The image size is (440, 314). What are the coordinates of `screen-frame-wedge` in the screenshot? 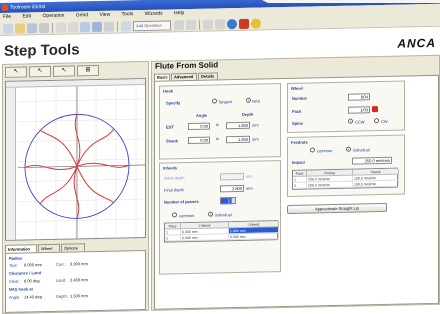 It's located at (351, 1).